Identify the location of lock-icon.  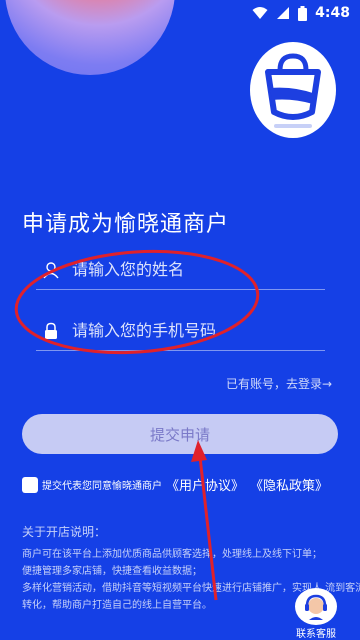
(51, 330).